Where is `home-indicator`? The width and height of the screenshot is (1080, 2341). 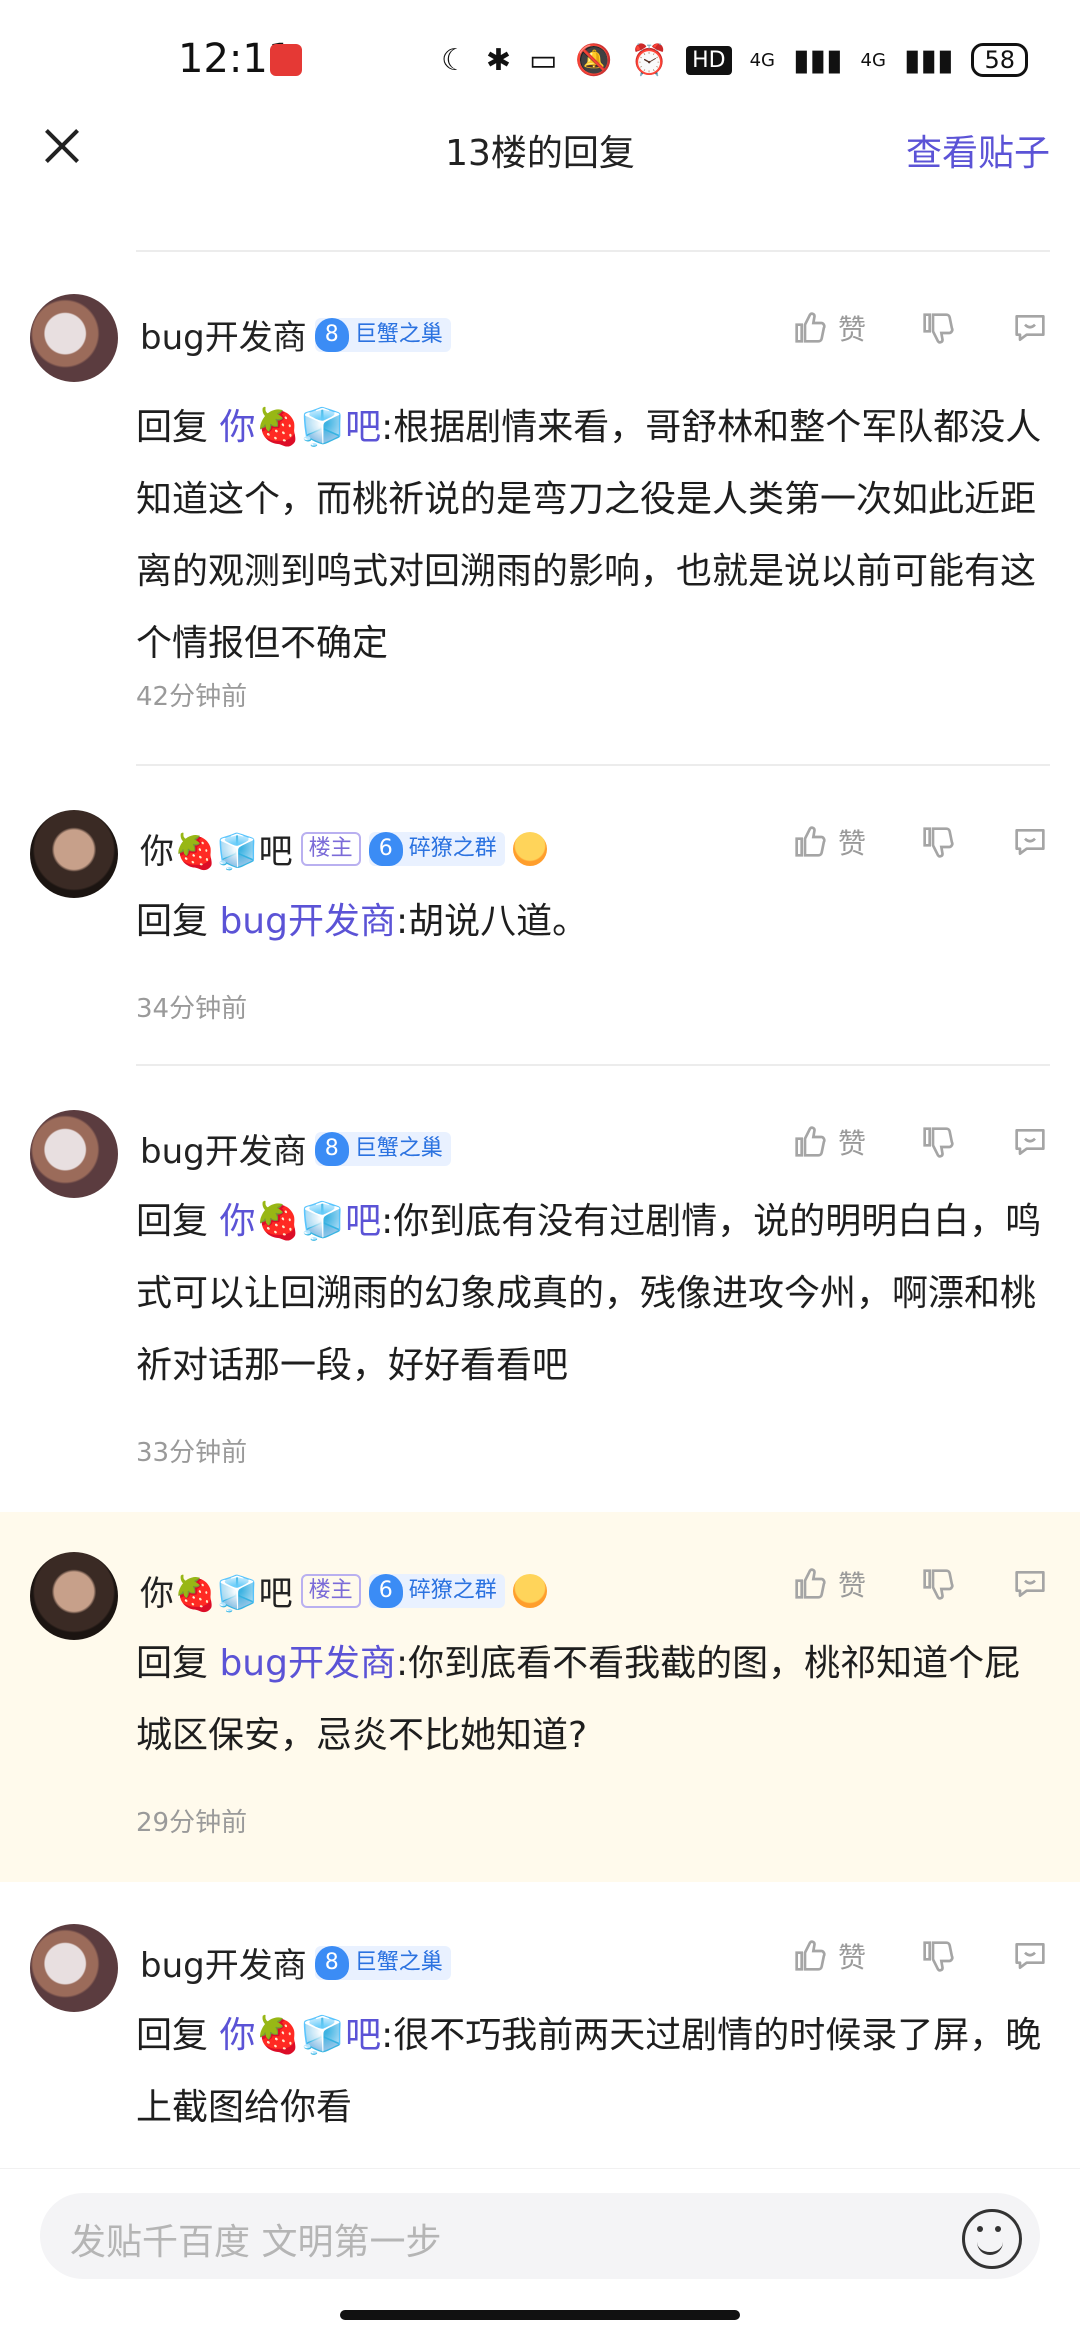 home-indicator is located at coordinates (540, 2315).